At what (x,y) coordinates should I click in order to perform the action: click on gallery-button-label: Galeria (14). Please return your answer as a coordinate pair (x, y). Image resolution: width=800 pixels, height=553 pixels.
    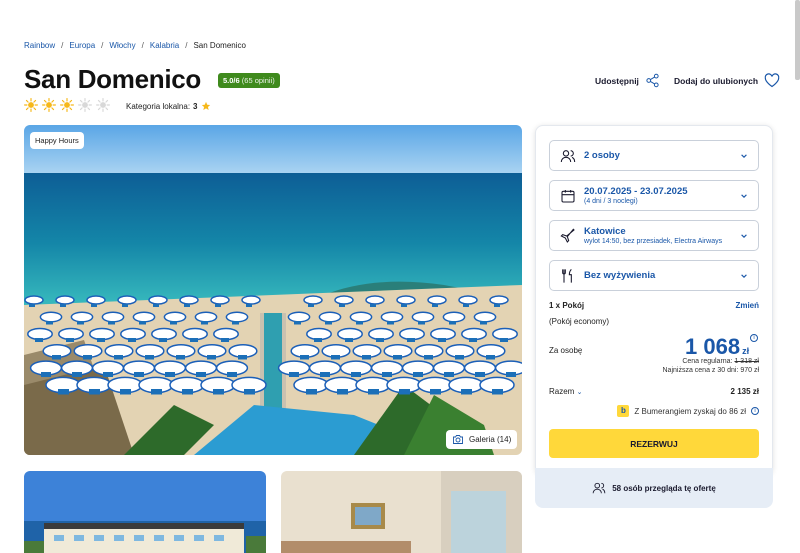
    Looking at the image, I should click on (490, 439).